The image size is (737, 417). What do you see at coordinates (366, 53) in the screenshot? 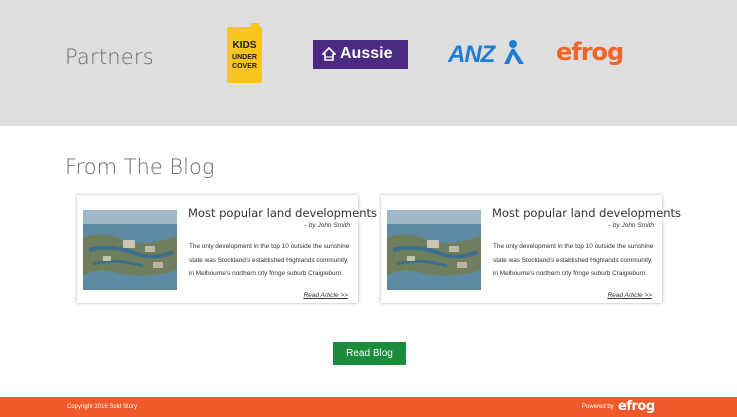
I see `aussie-logo-text: Aussie` at bounding box center [366, 53].